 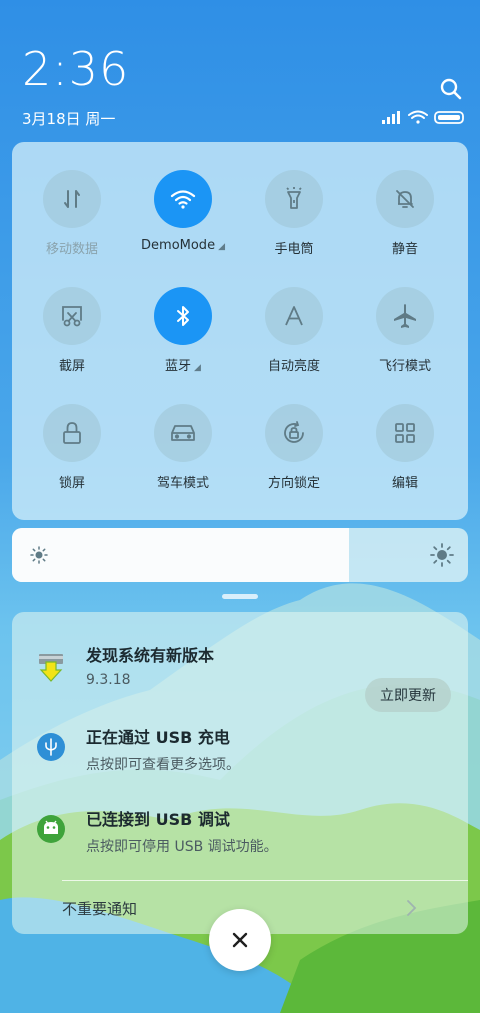 I want to click on tile-edit: 编辑, so click(x=405, y=433).